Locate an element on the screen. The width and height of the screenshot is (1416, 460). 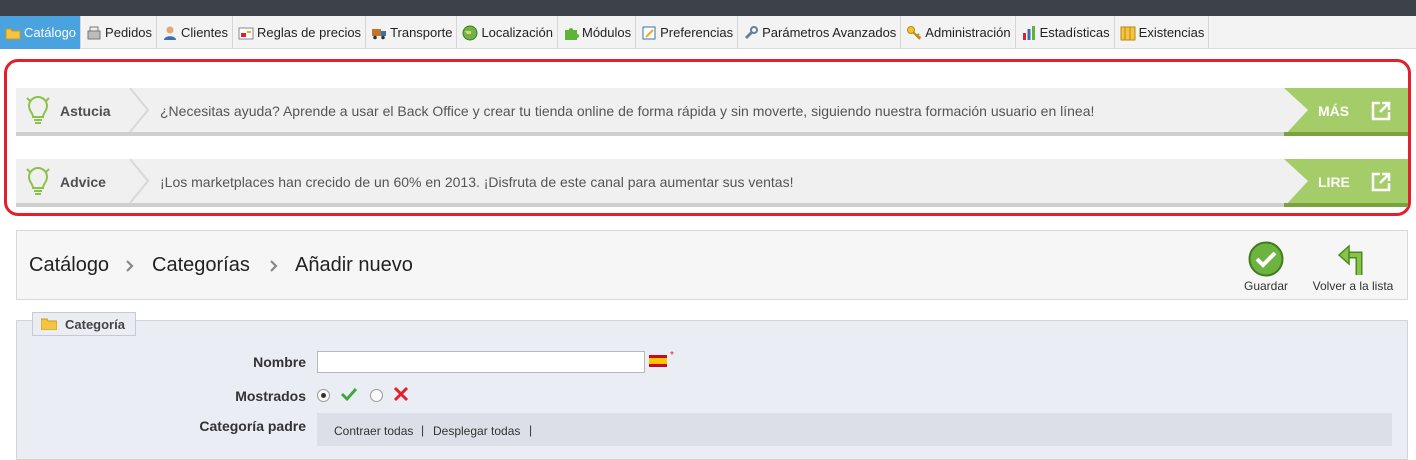
menu-item-catalog: Catálogo is located at coordinates (41, 32).